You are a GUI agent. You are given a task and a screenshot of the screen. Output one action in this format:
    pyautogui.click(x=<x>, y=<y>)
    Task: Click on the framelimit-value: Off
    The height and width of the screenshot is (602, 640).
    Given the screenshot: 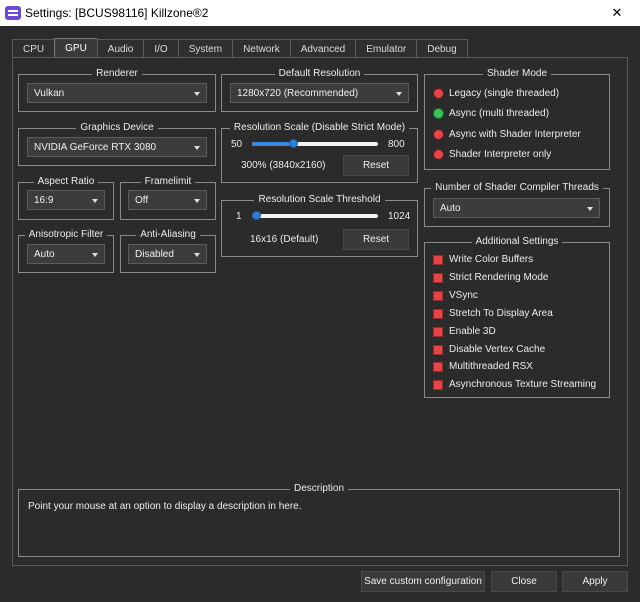 What is the action you would take?
    pyautogui.click(x=142, y=200)
    